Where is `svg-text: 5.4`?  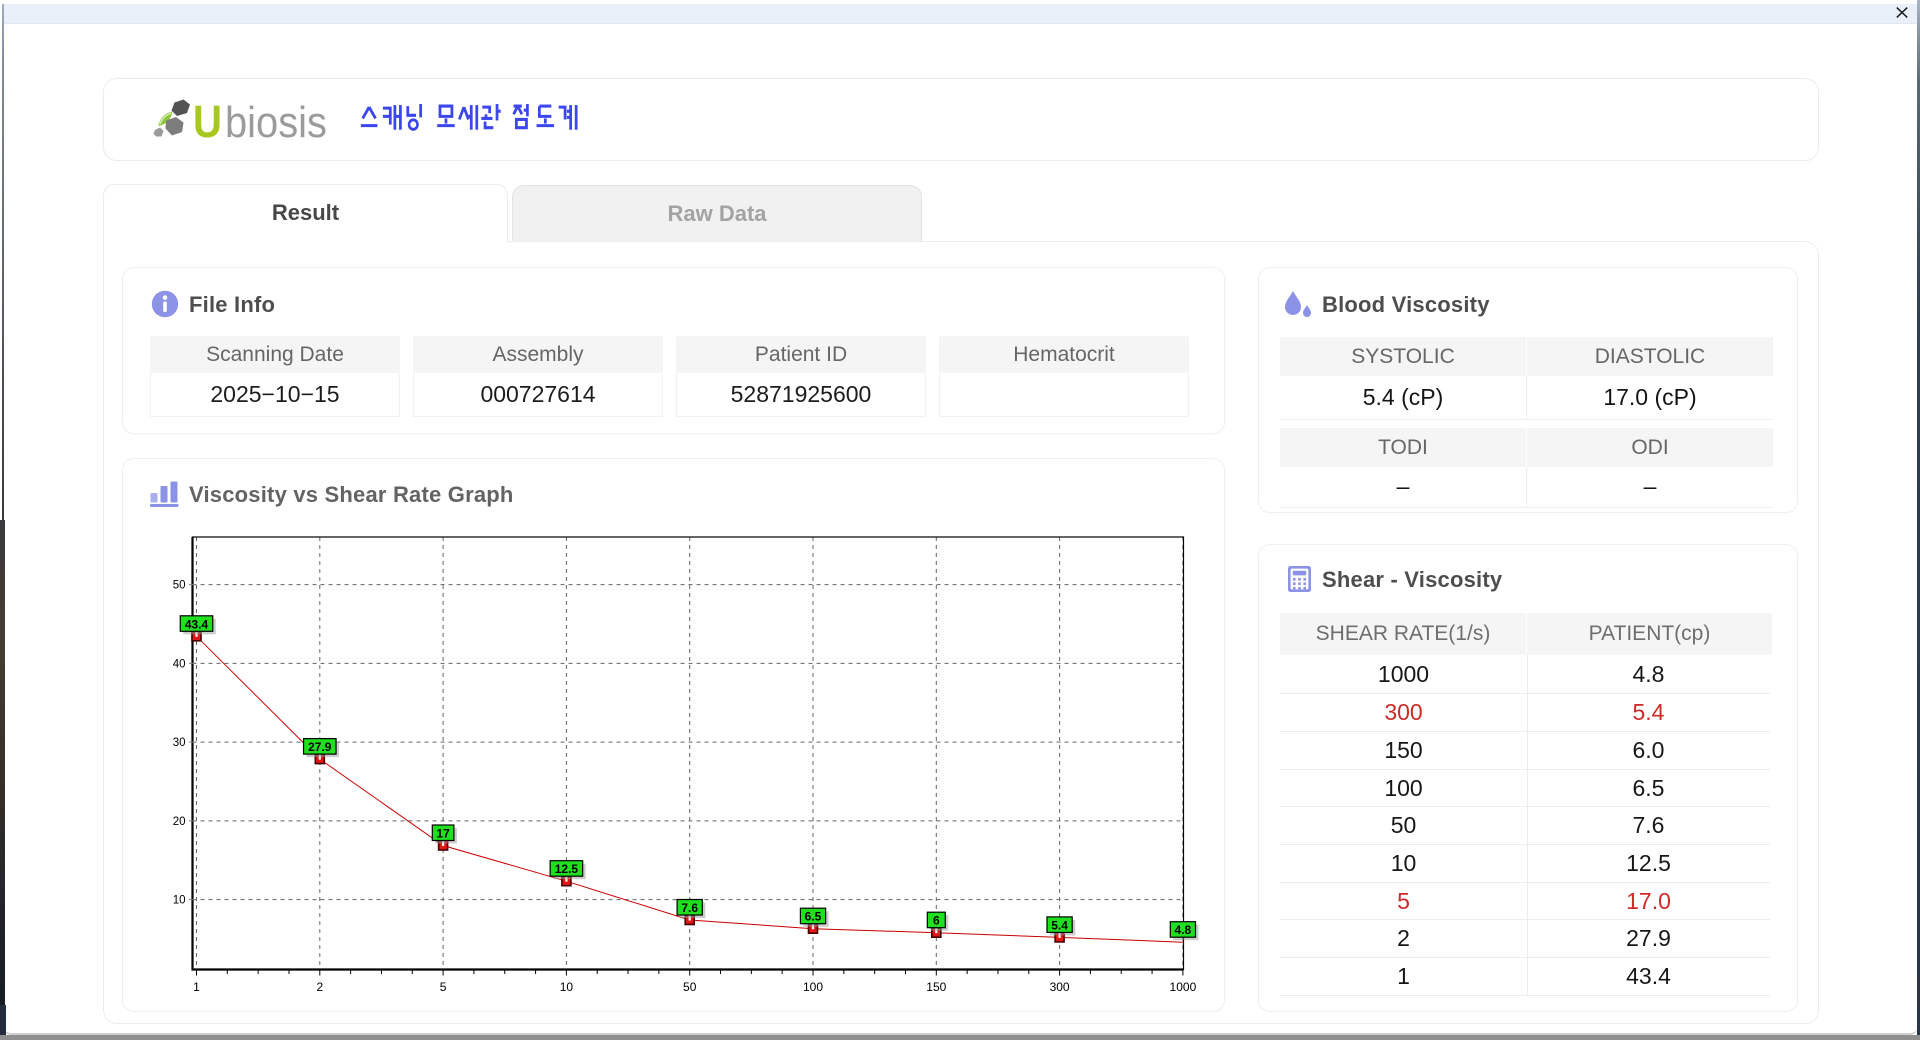
svg-text: 5.4 is located at coordinates (1059, 925).